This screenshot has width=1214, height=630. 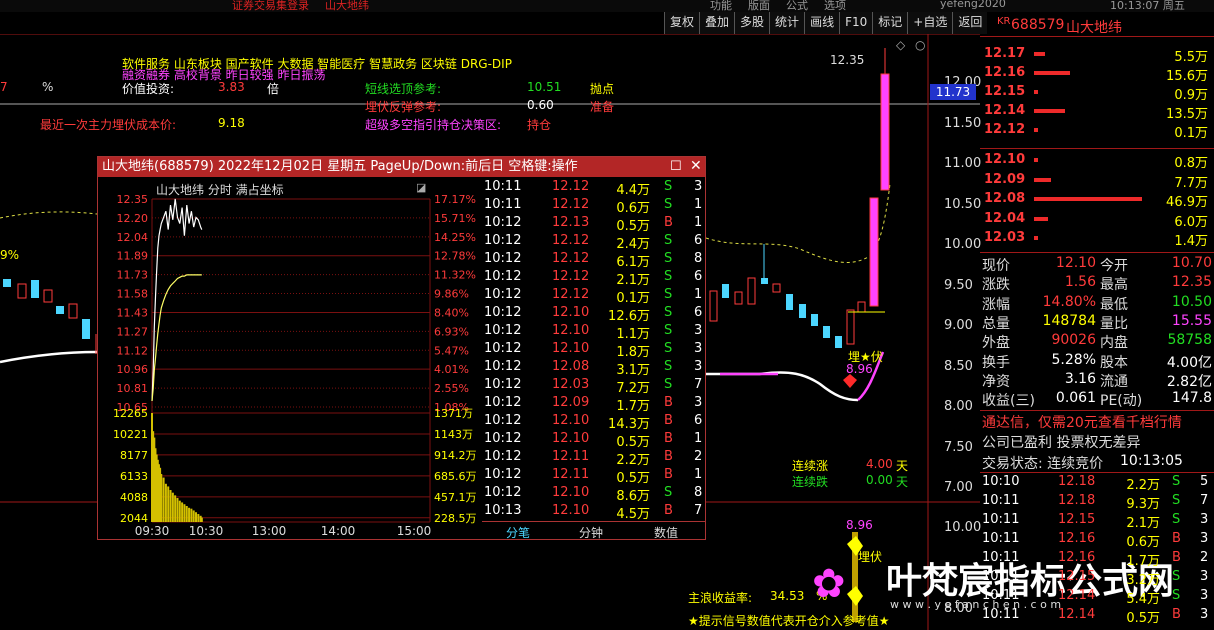 I want to click on popup-tick-row: 10:13 12.10 4.5万 B 7, so click(x=594, y=512).